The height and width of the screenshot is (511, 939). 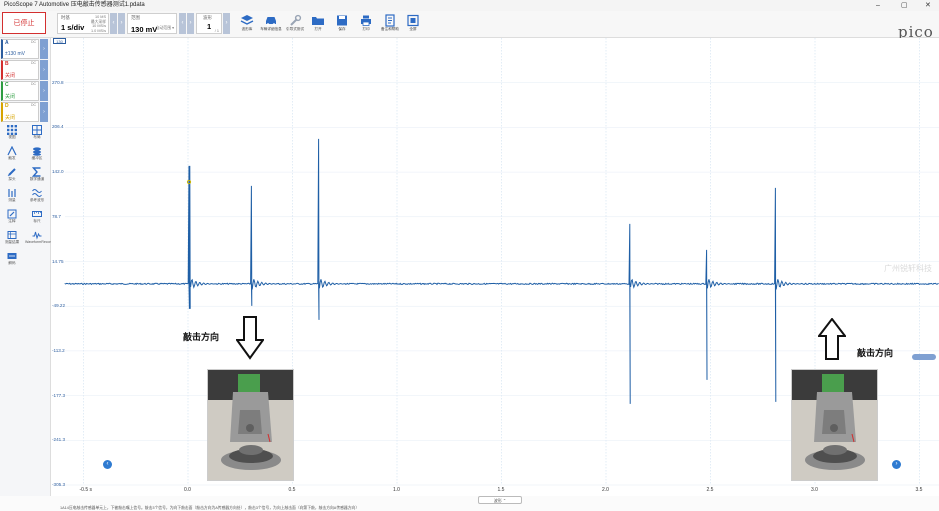 What do you see at coordinates (201, 337) in the screenshot?
I see `tap-direction-label-left: 敲击方向` at bounding box center [201, 337].